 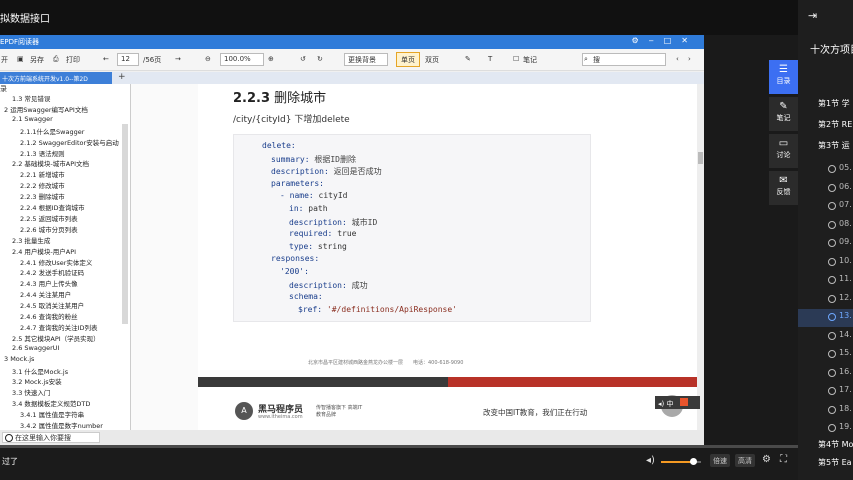 I want to click on document-scroll-thumb, so click(x=700, y=158).